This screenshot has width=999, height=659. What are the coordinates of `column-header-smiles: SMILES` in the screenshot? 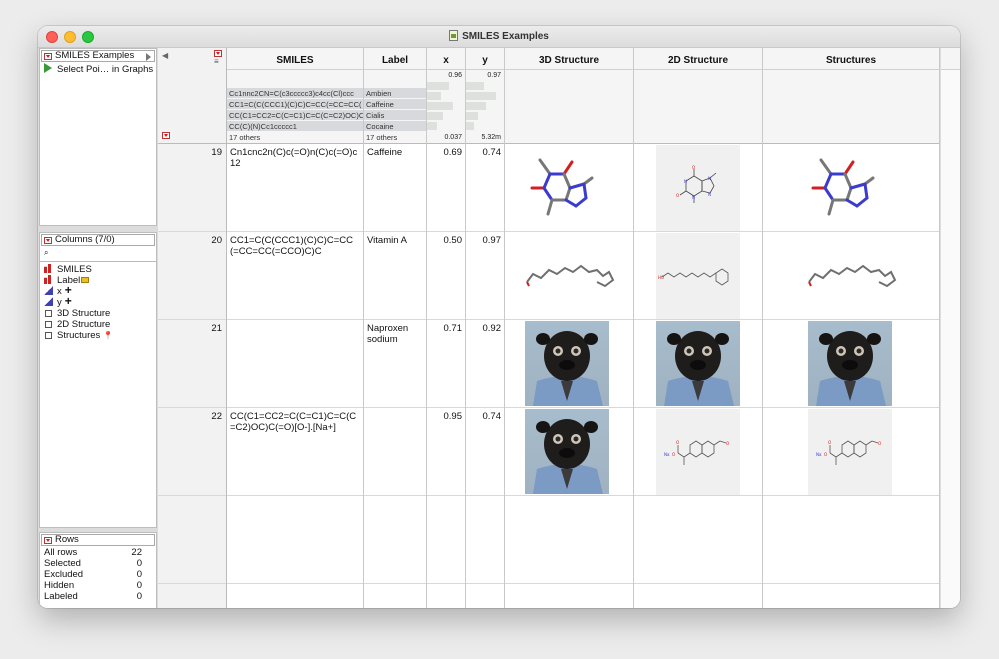 It's located at (295, 59).